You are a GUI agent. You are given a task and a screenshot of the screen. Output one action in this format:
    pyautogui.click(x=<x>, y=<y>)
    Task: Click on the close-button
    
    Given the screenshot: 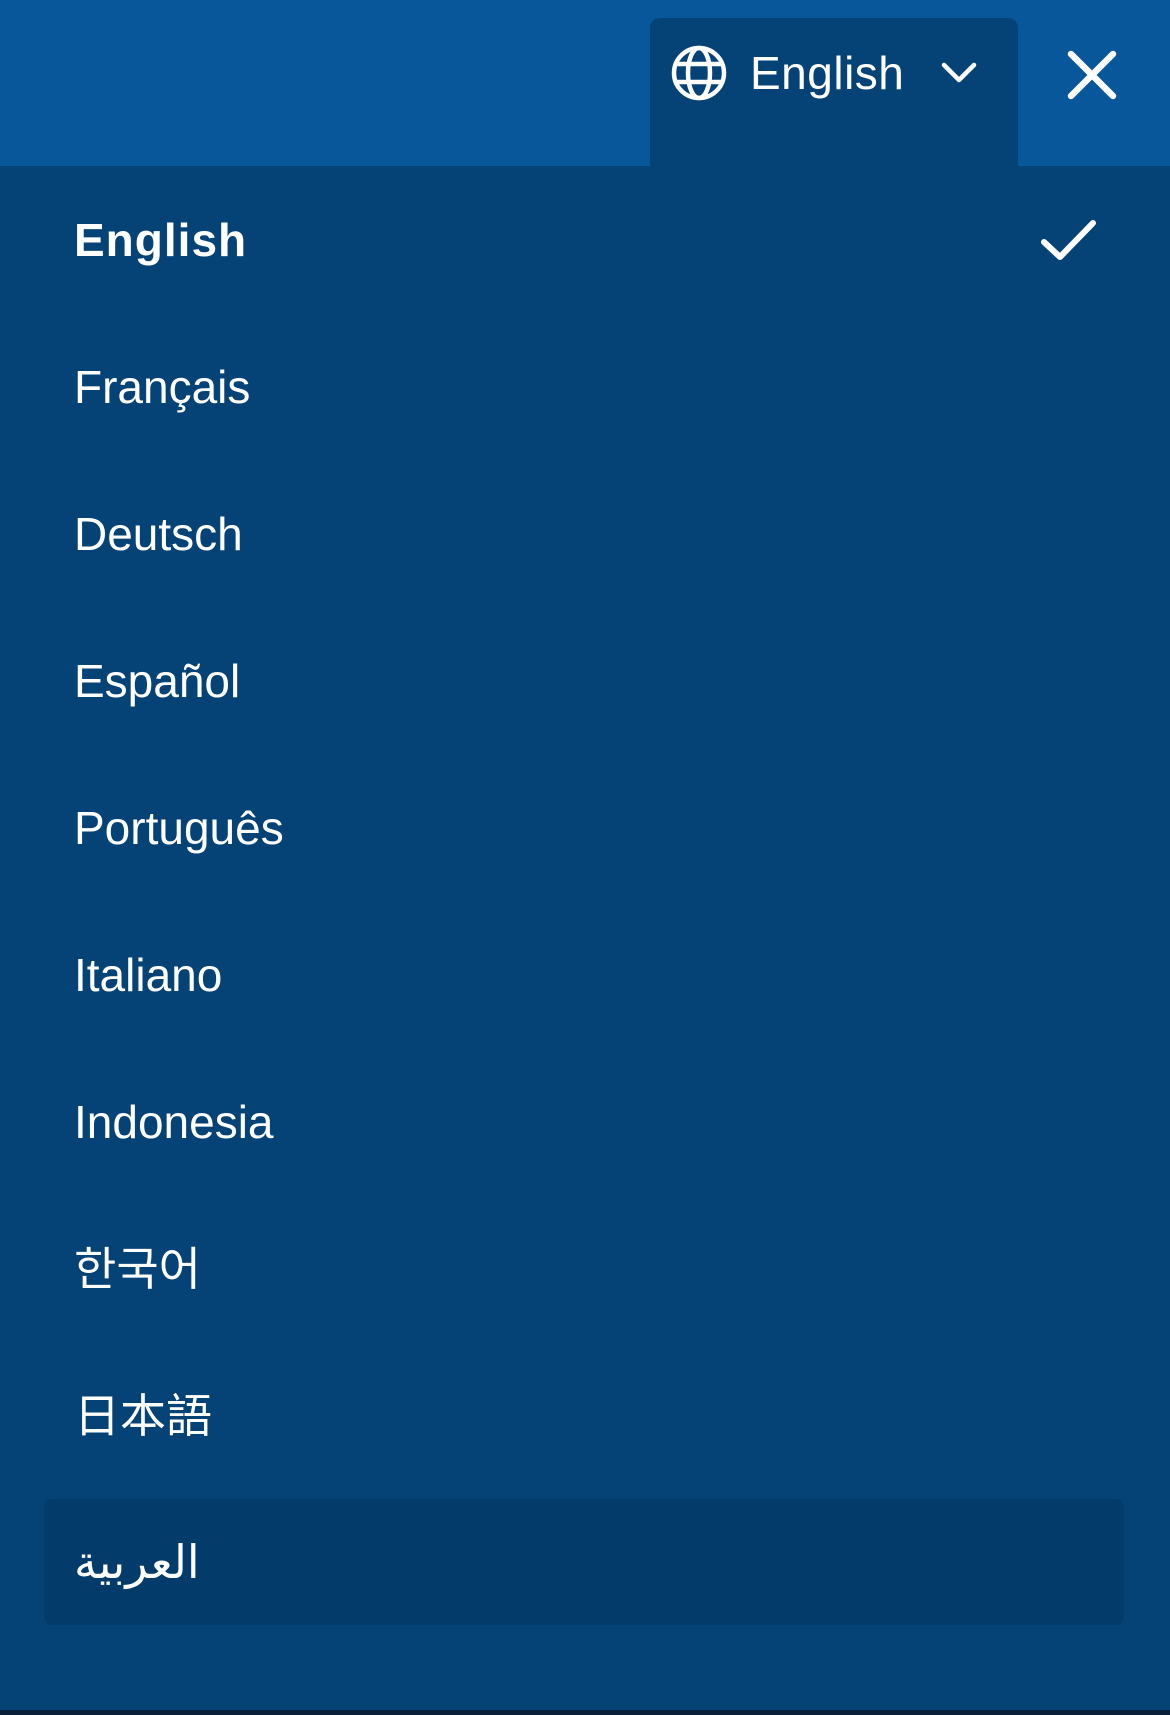 What is the action you would take?
    pyautogui.click(x=1092, y=75)
    